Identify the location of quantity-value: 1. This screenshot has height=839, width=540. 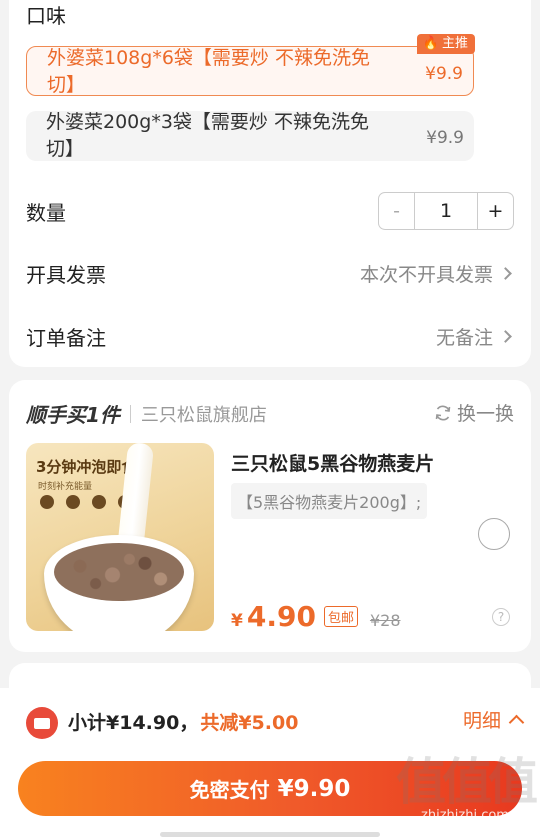
(446, 211).